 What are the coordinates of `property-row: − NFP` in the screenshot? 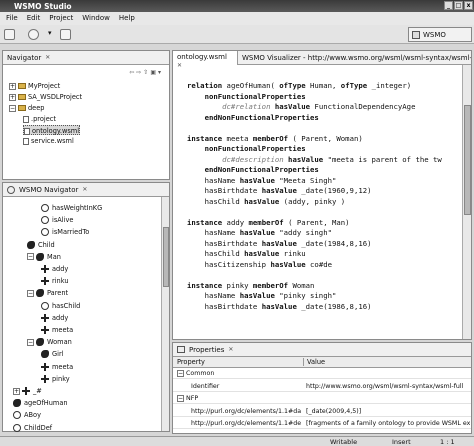 It's located at (322, 399).